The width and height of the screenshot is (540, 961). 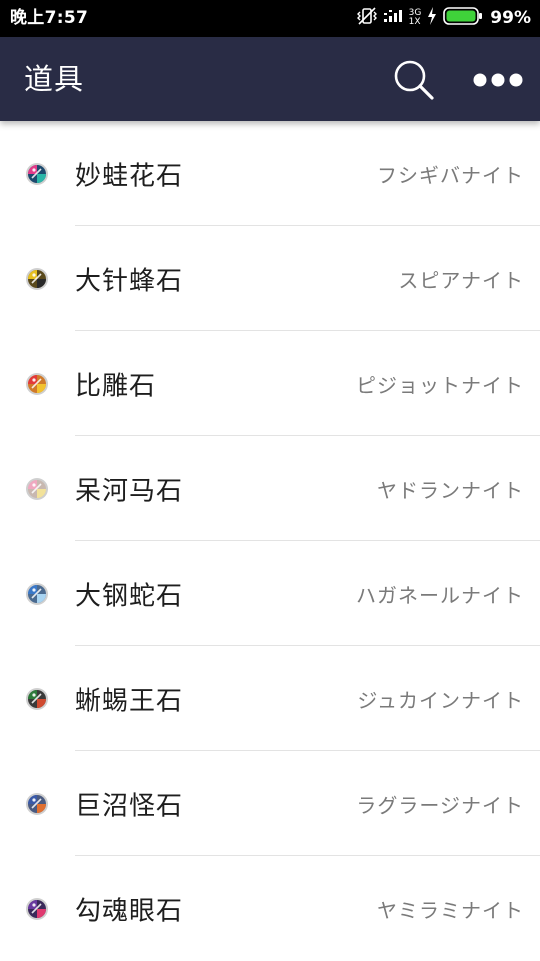 I want to click on list-item: 比雕石 ピジョットナイト, so click(x=270, y=383).